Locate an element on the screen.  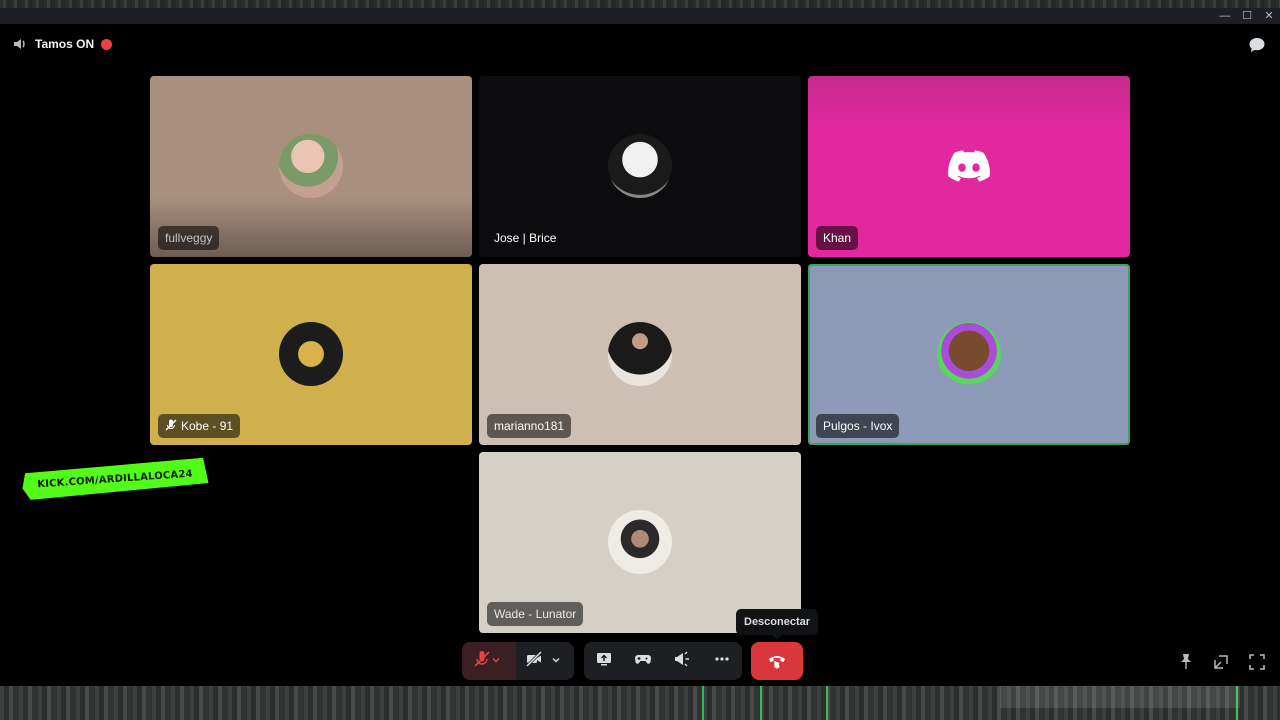
tooltip-text: Desconectar is located at coordinates (777, 622).